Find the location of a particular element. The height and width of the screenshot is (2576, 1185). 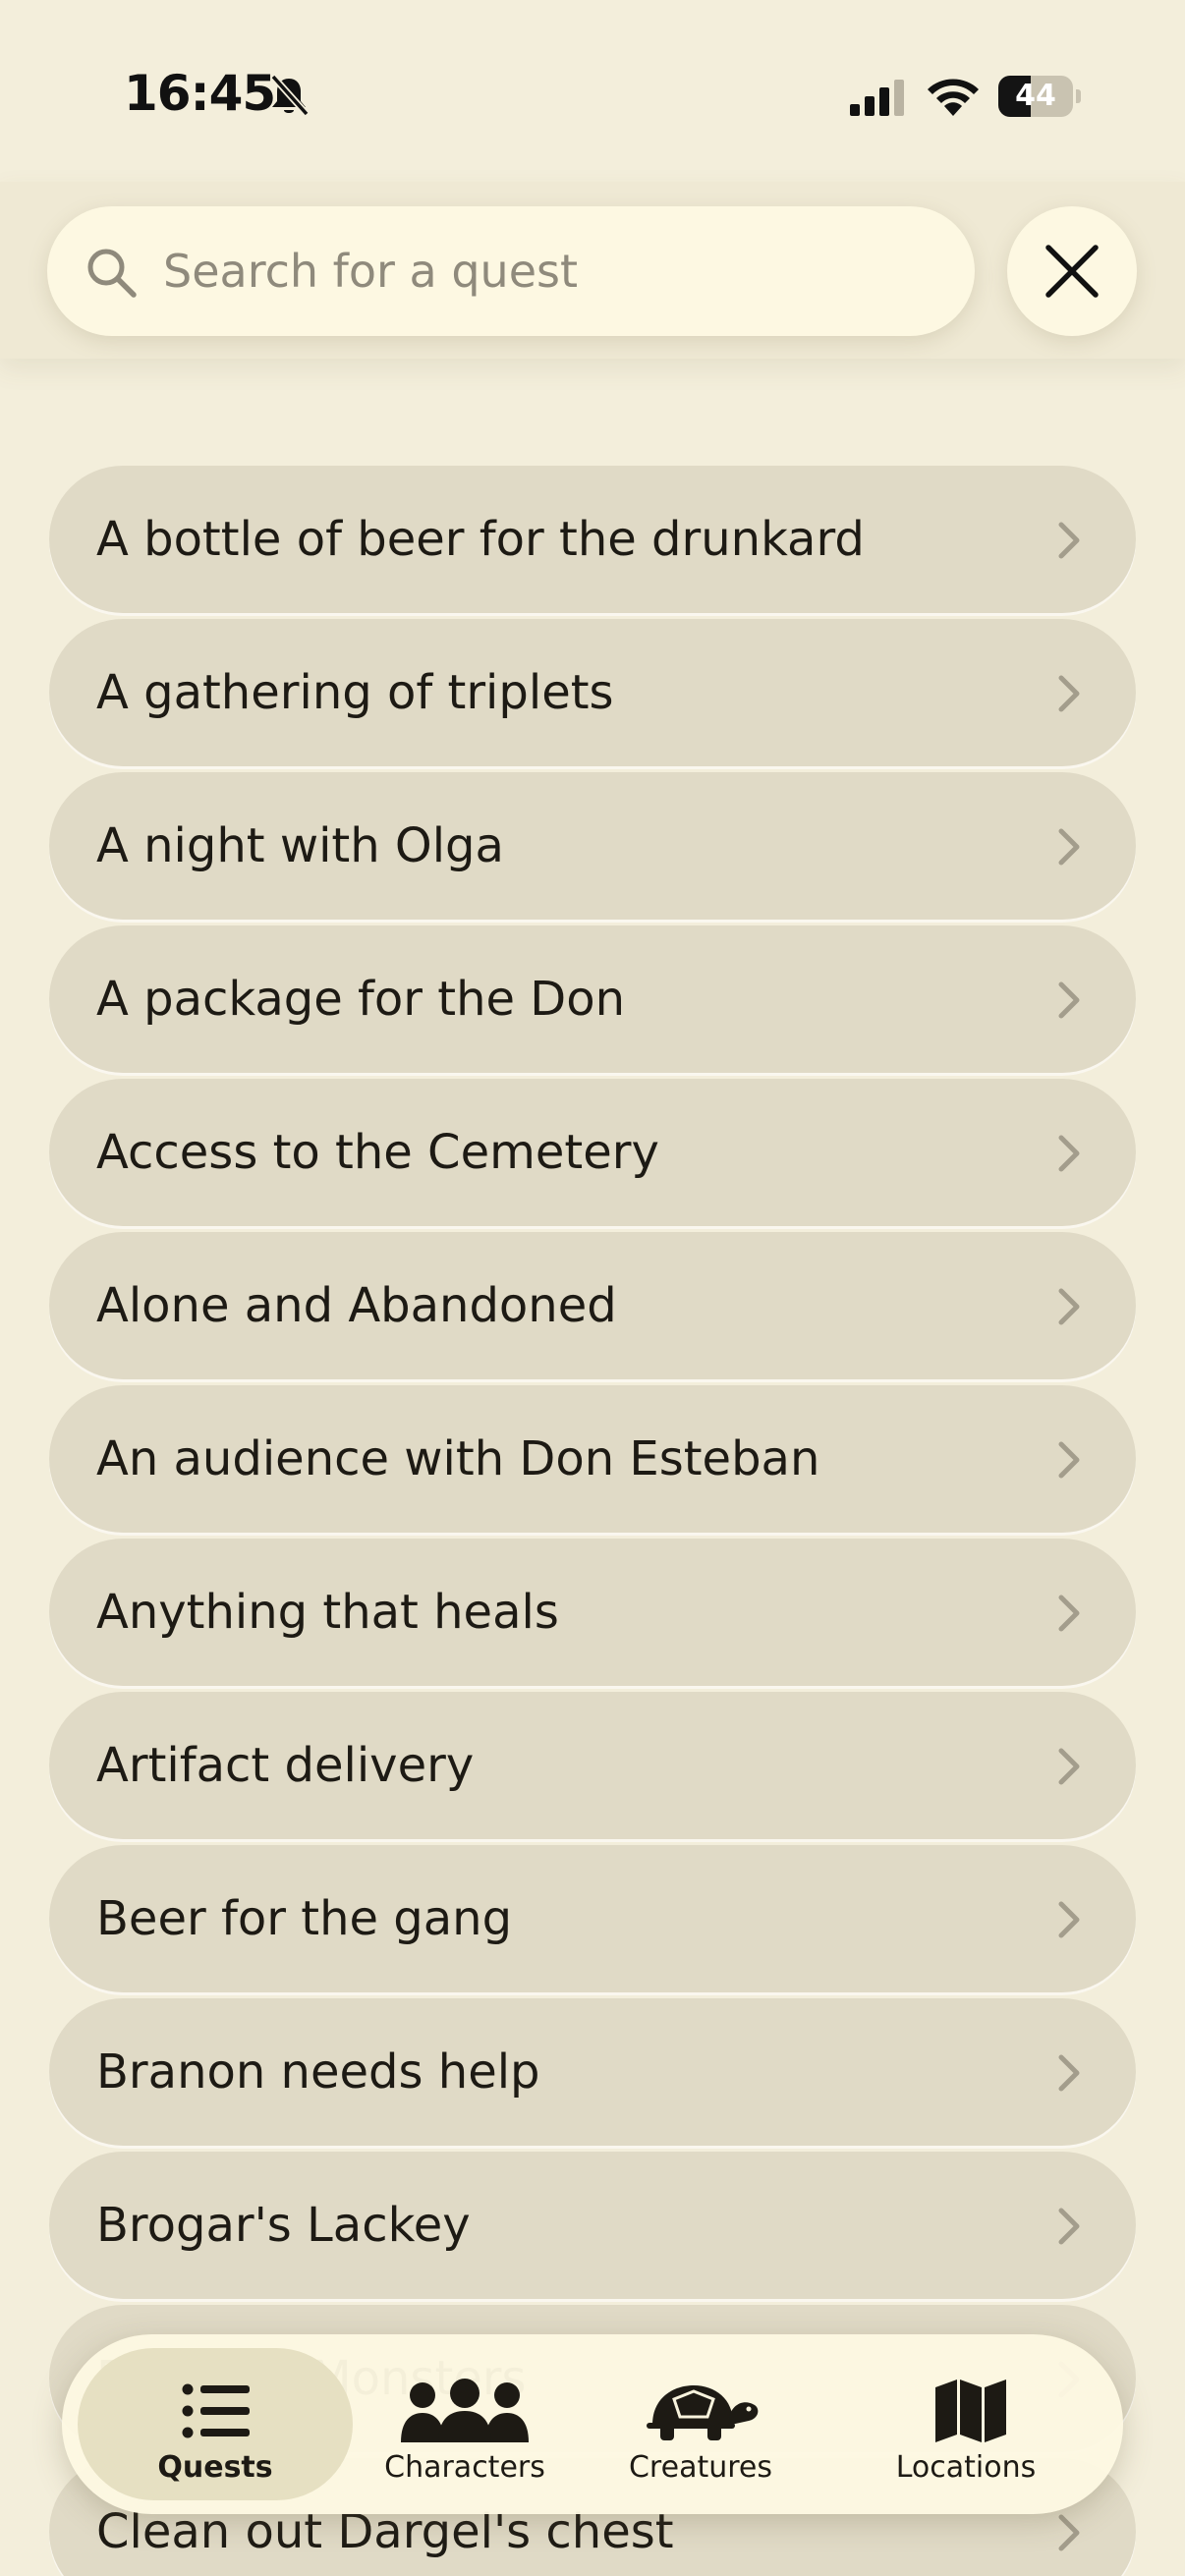

battery-level: 44 is located at coordinates (1035, 96).